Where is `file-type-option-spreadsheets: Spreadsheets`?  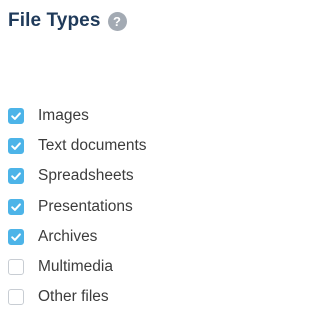 file-type-option-spreadsheets: Spreadsheets is located at coordinates (77, 176).